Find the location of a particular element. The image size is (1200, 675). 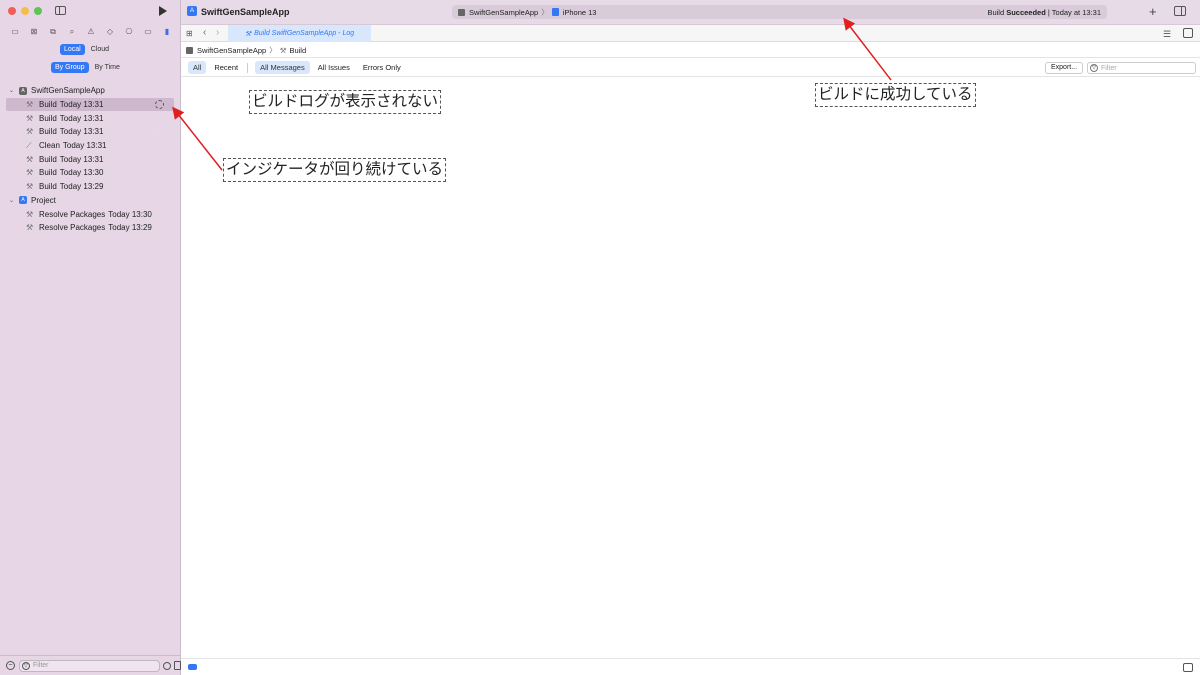

report-row: ⚒ Resolve Packages Today 13:29 is located at coordinates (90, 228).